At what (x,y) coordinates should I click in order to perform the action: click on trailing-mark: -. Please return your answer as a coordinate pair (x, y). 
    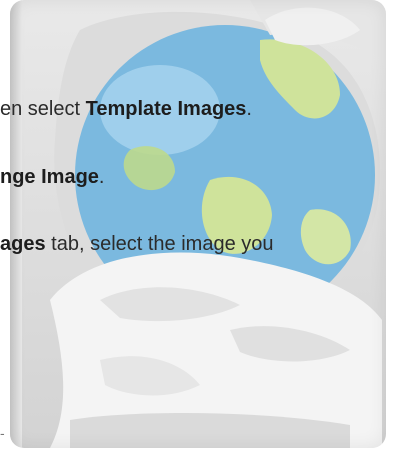
    Looking at the image, I should click on (2, 433).